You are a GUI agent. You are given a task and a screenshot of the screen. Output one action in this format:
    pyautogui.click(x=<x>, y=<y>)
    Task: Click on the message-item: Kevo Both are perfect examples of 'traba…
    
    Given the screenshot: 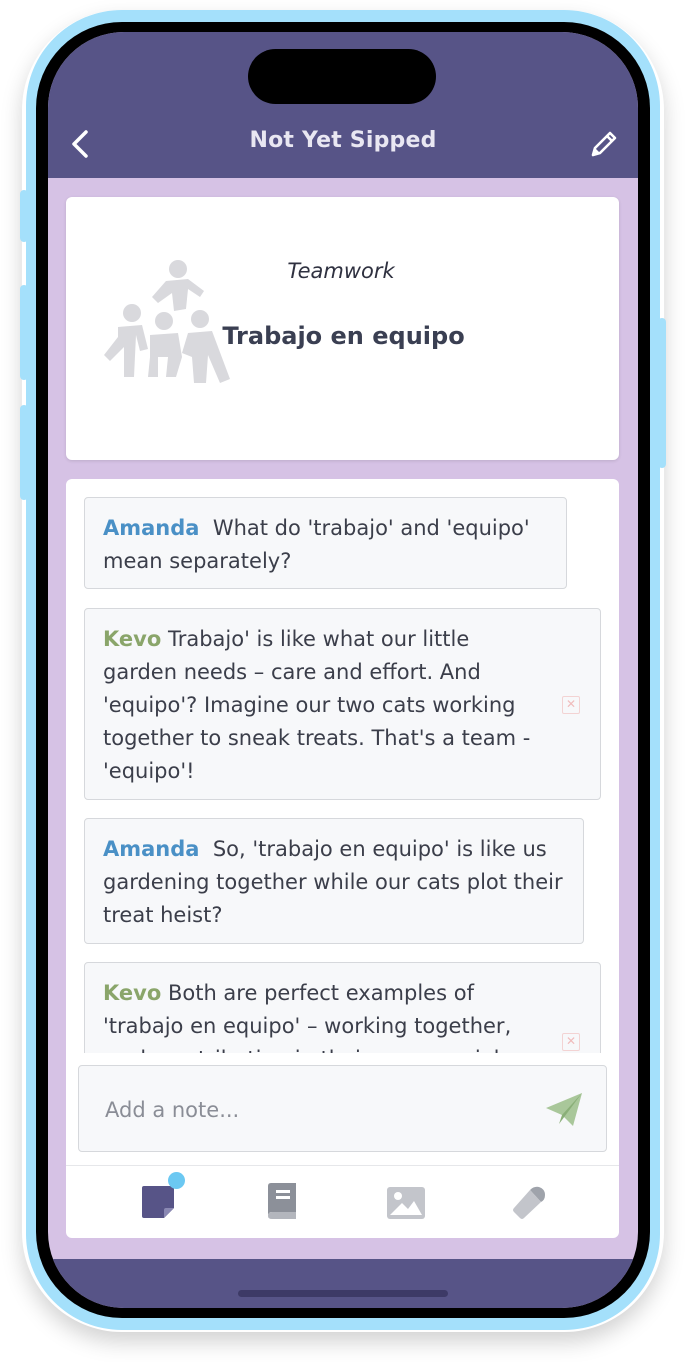 What is the action you would take?
    pyautogui.click(x=342, y=1007)
    